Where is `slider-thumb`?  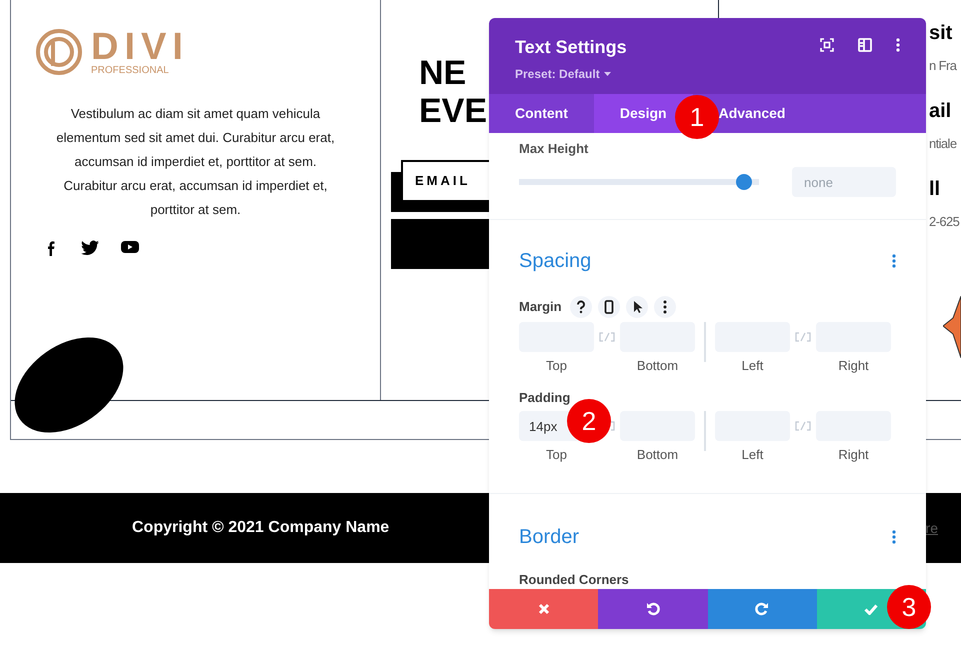 slider-thumb is located at coordinates (744, 182).